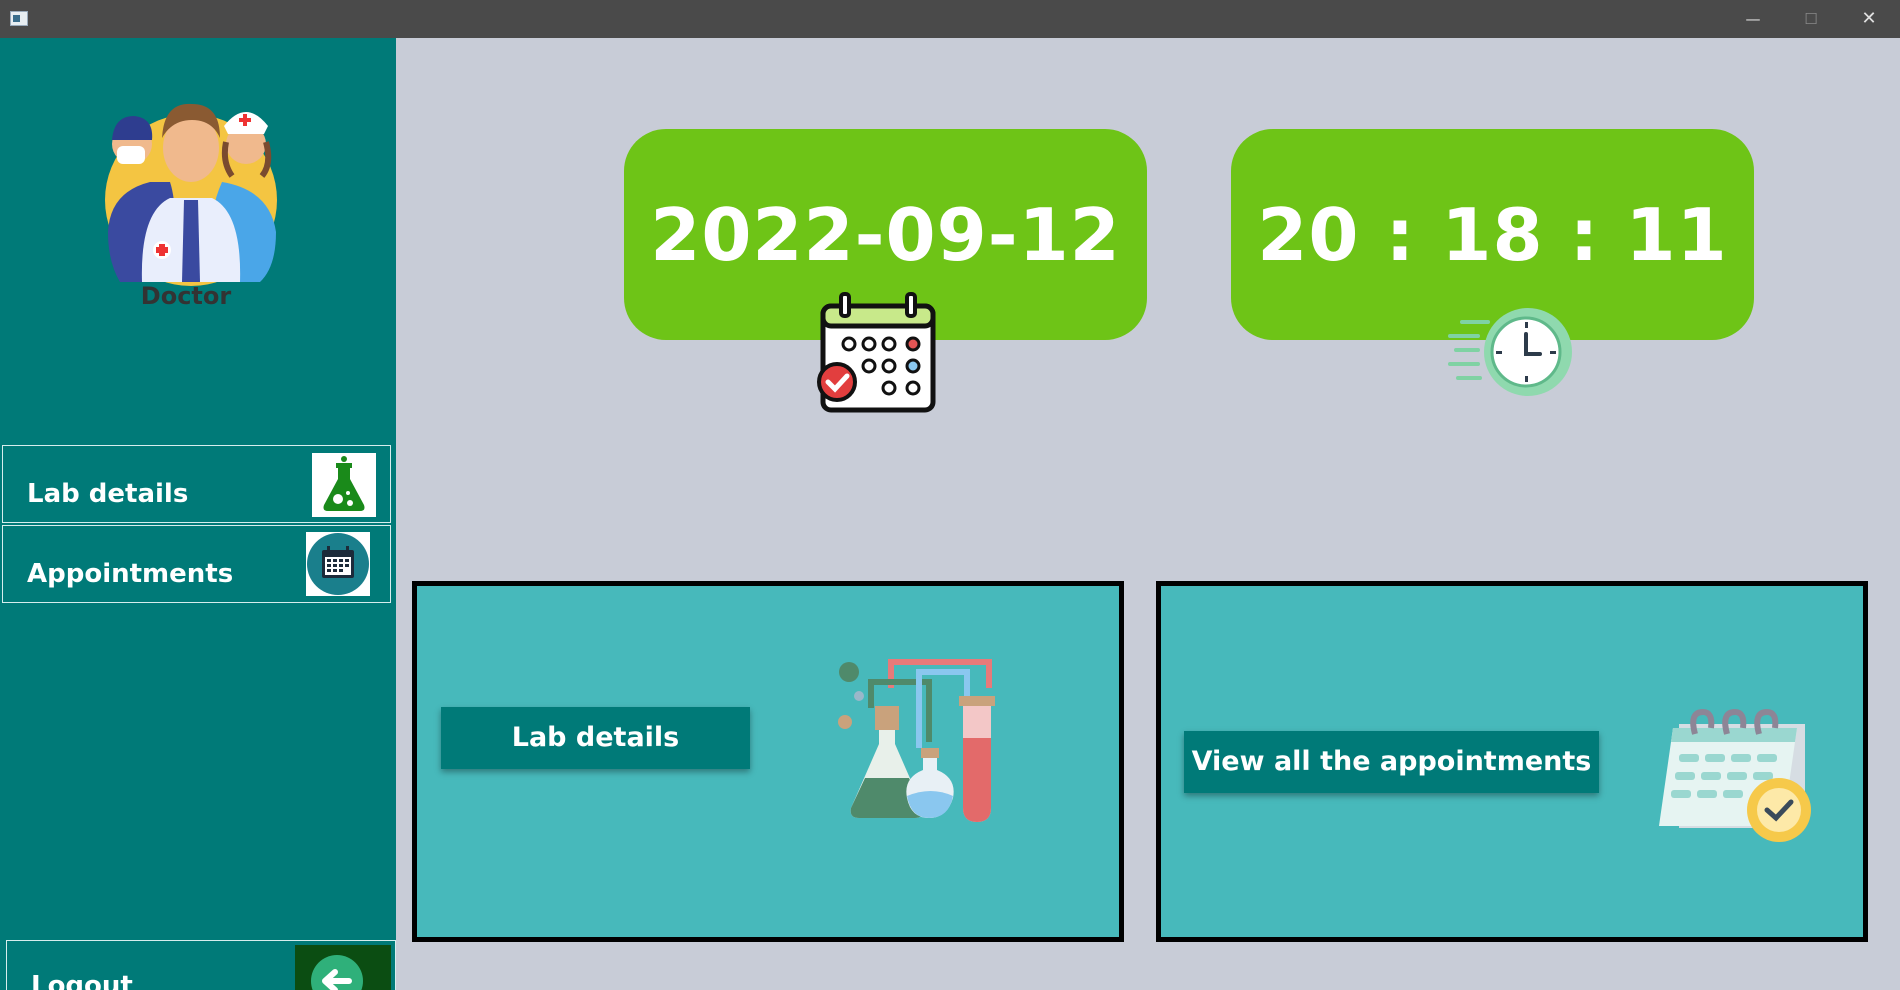 The width and height of the screenshot is (1900, 990). I want to click on sidebar-item-appointments: Appointments, so click(196, 564).